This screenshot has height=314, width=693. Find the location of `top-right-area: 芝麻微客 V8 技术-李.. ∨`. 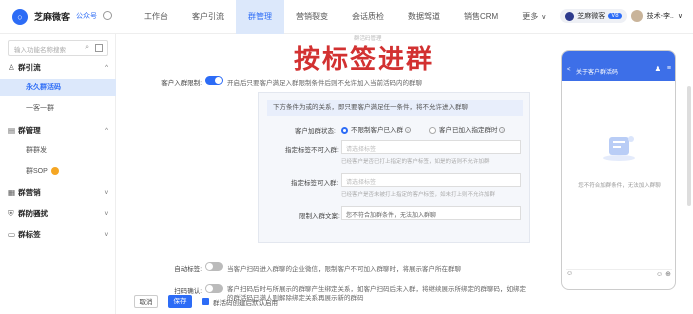

top-right-area: 芝麻微客 V8 技术-李.. ∨ is located at coordinates (621, 16).